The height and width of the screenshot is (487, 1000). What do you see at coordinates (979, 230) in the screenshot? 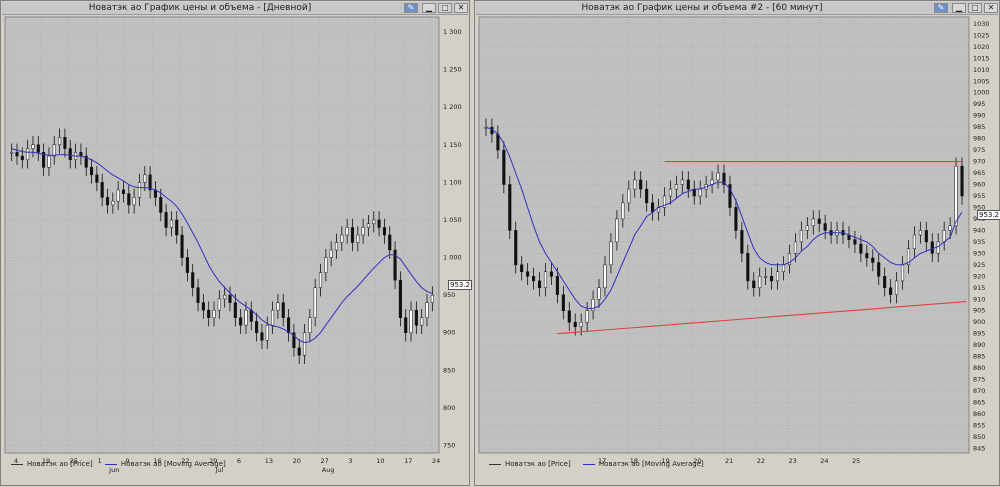
I see `y-tick-label: 940` at bounding box center [979, 230].